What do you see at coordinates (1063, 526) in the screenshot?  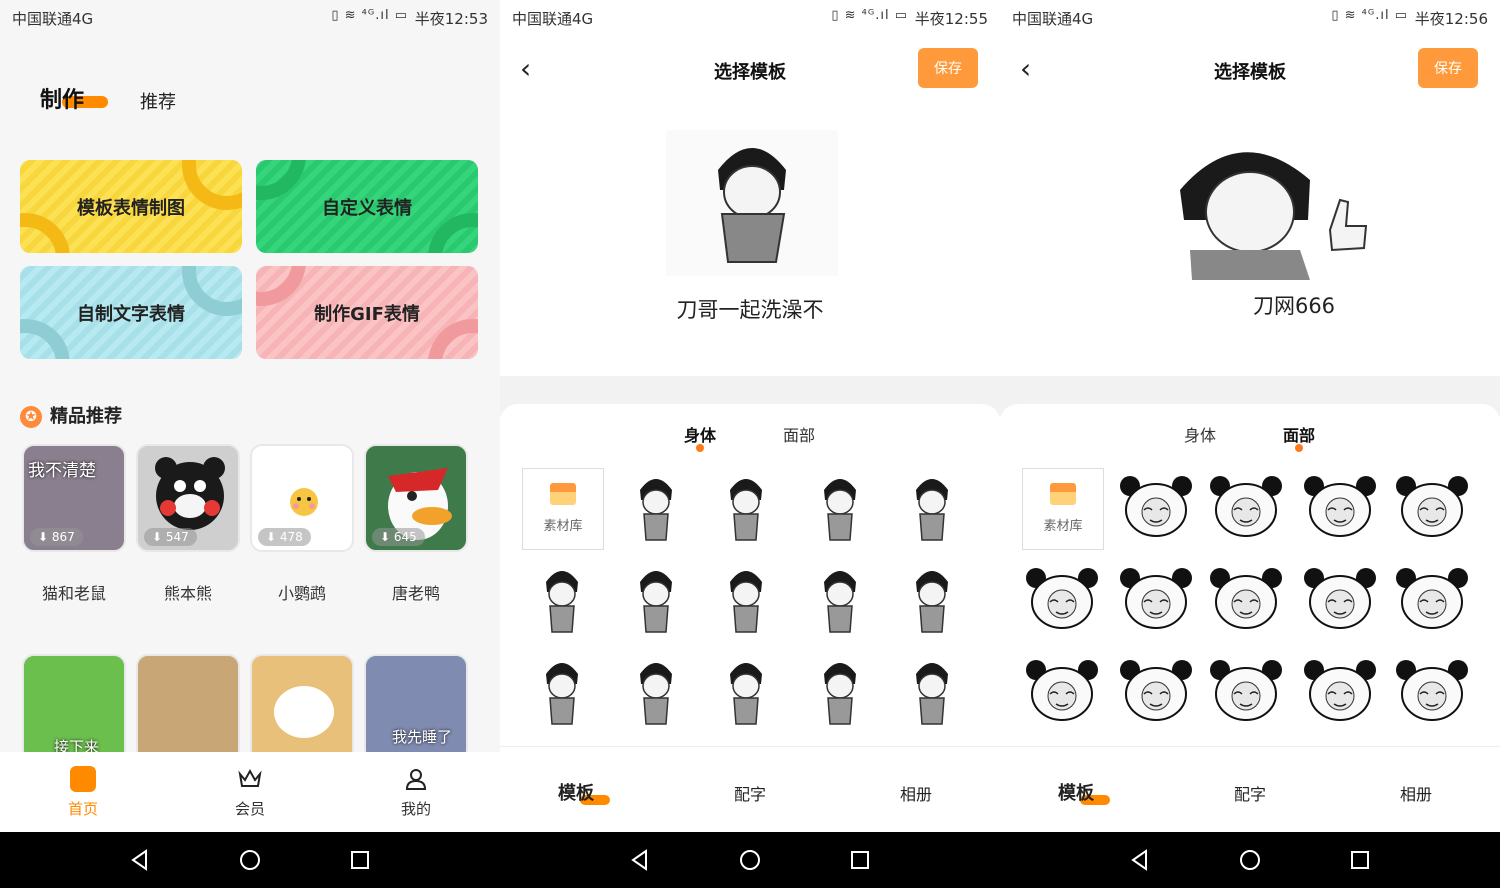 I see `library-label: 素材库` at bounding box center [1063, 526].